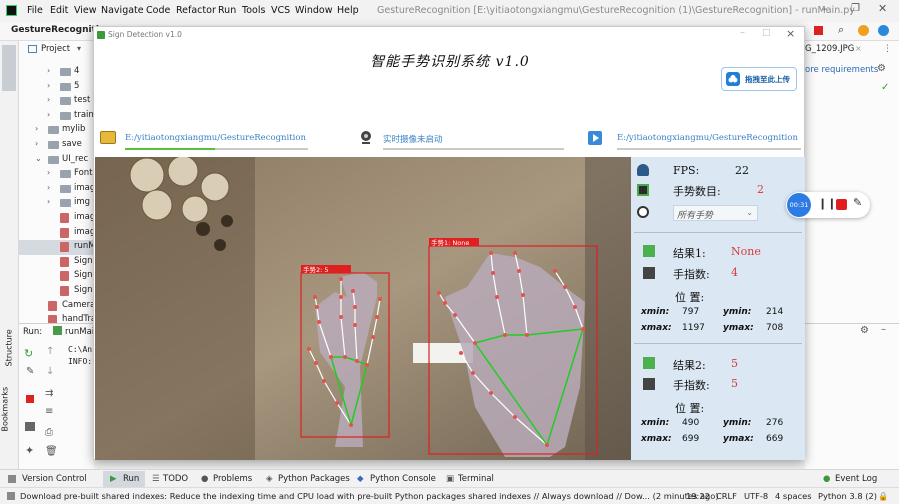  Describe the element at coordinates (56, 160) in the screenshot. I see `tree-item: ⌄ UI_rec` at that location.